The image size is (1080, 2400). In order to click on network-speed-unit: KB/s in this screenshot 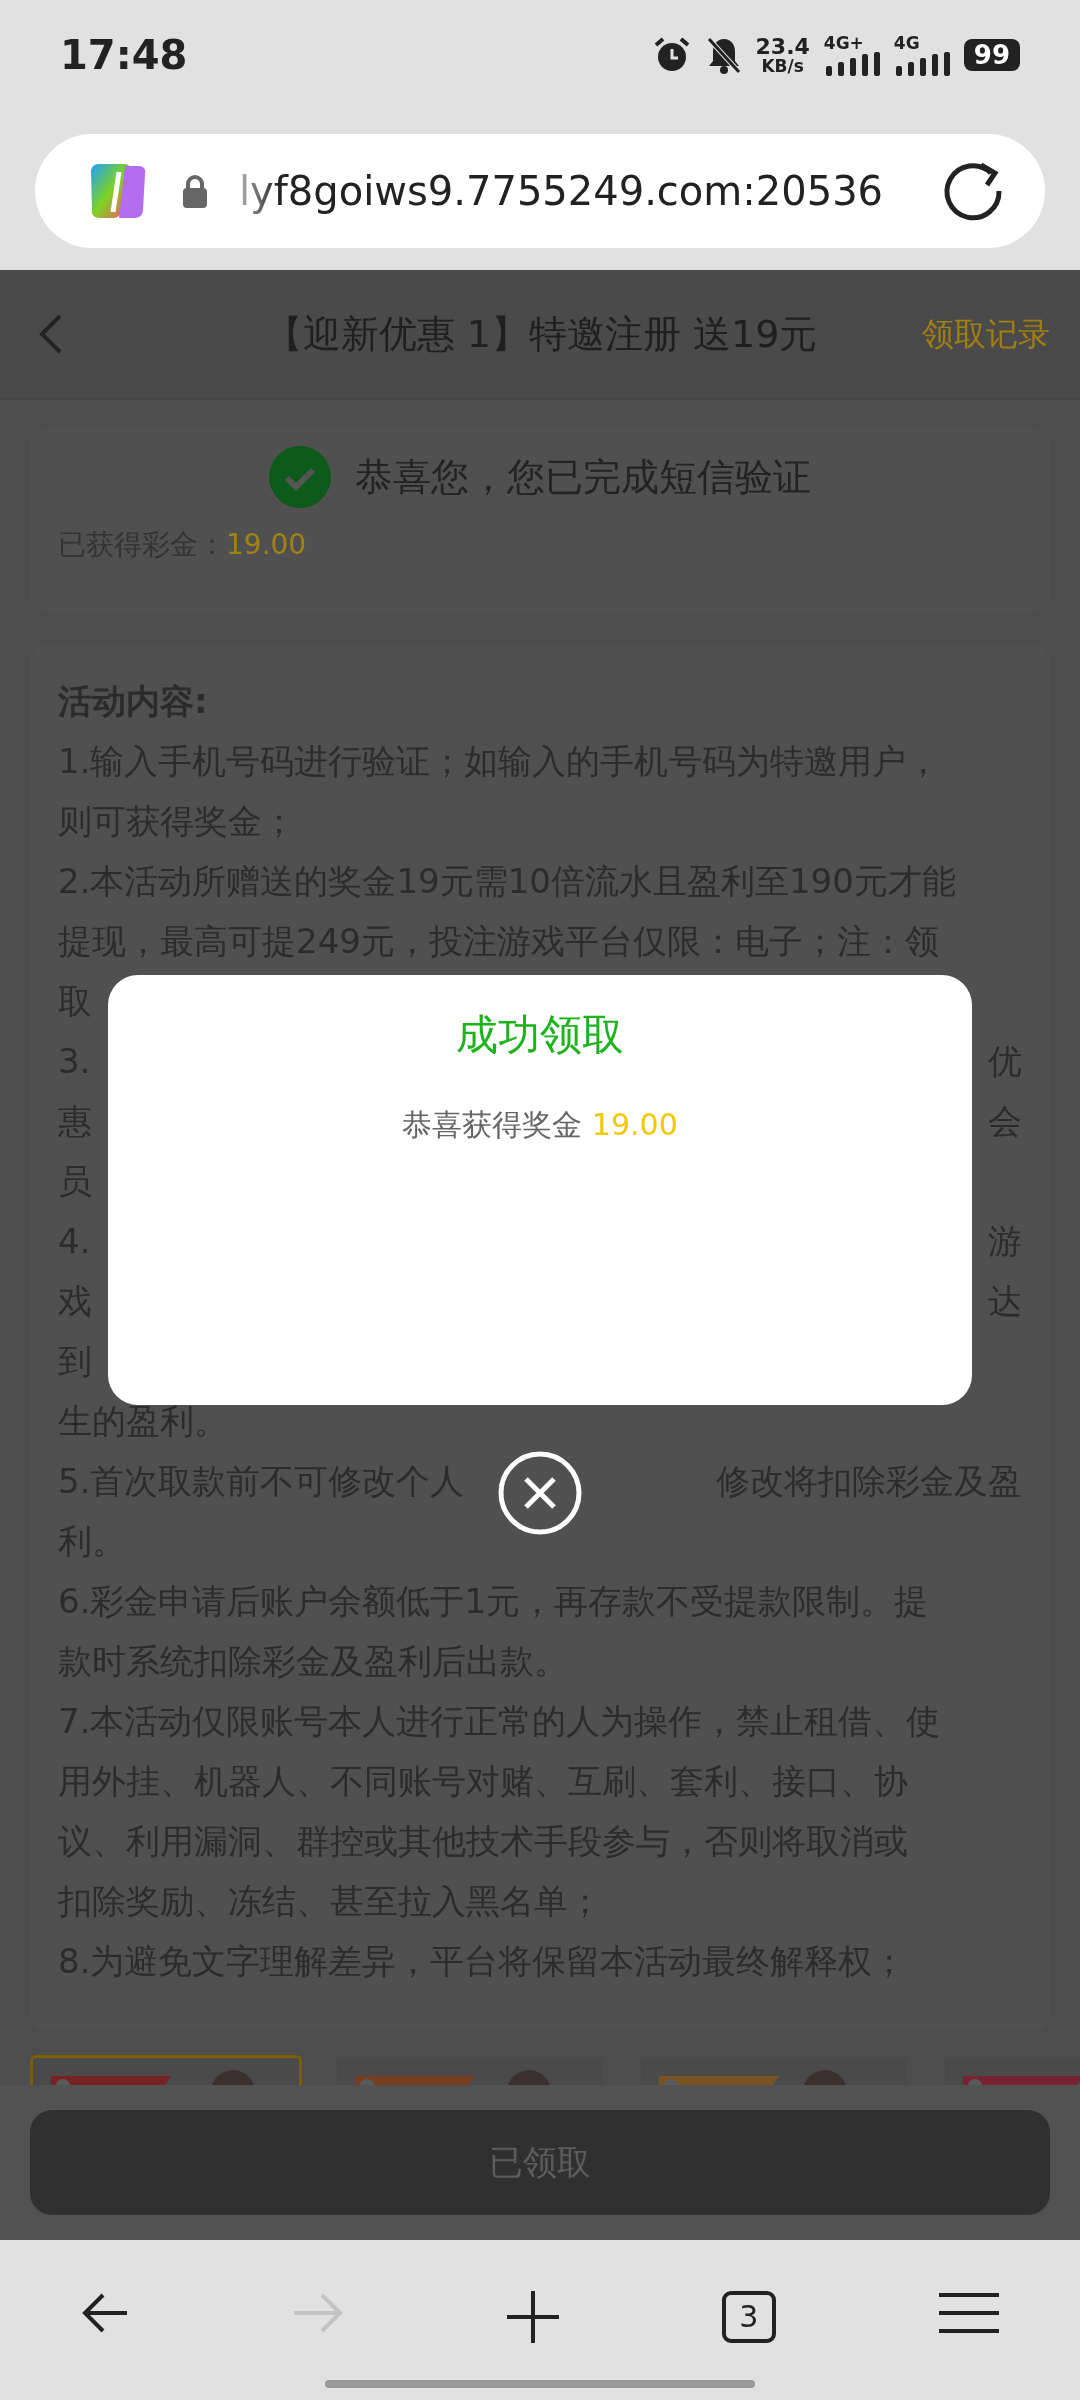, I will do `click(782, 66)`.